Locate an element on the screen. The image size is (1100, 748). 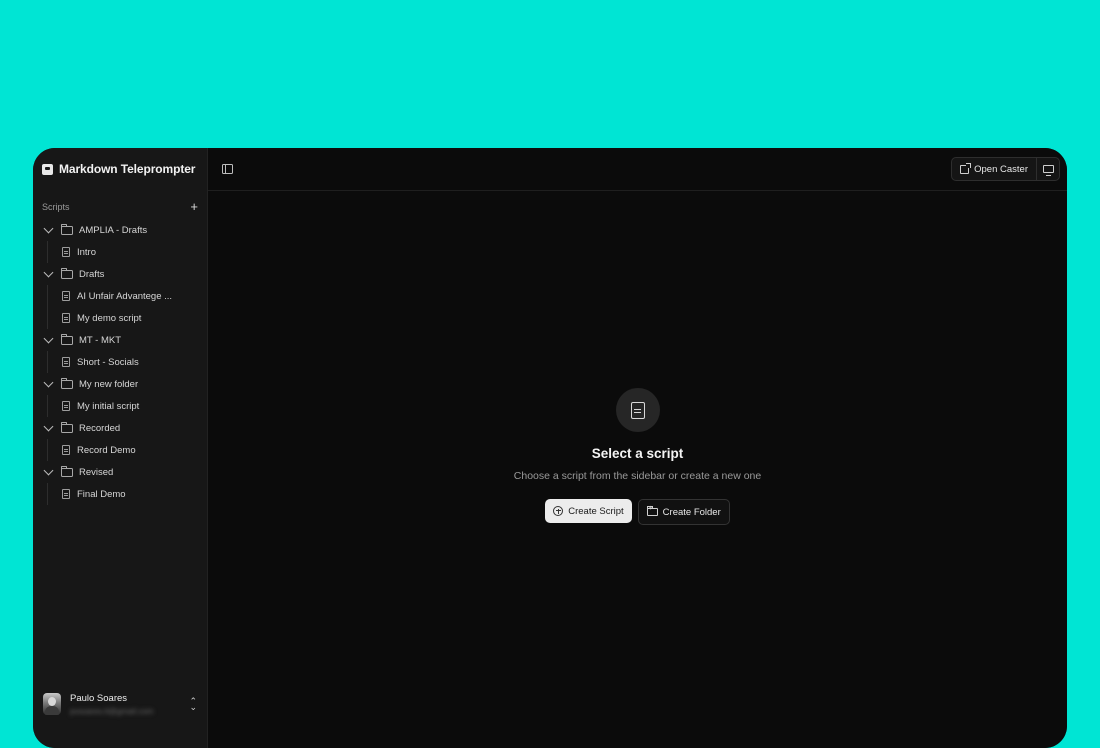
create-script-button: Create Script is located at coordinates (588, 511).